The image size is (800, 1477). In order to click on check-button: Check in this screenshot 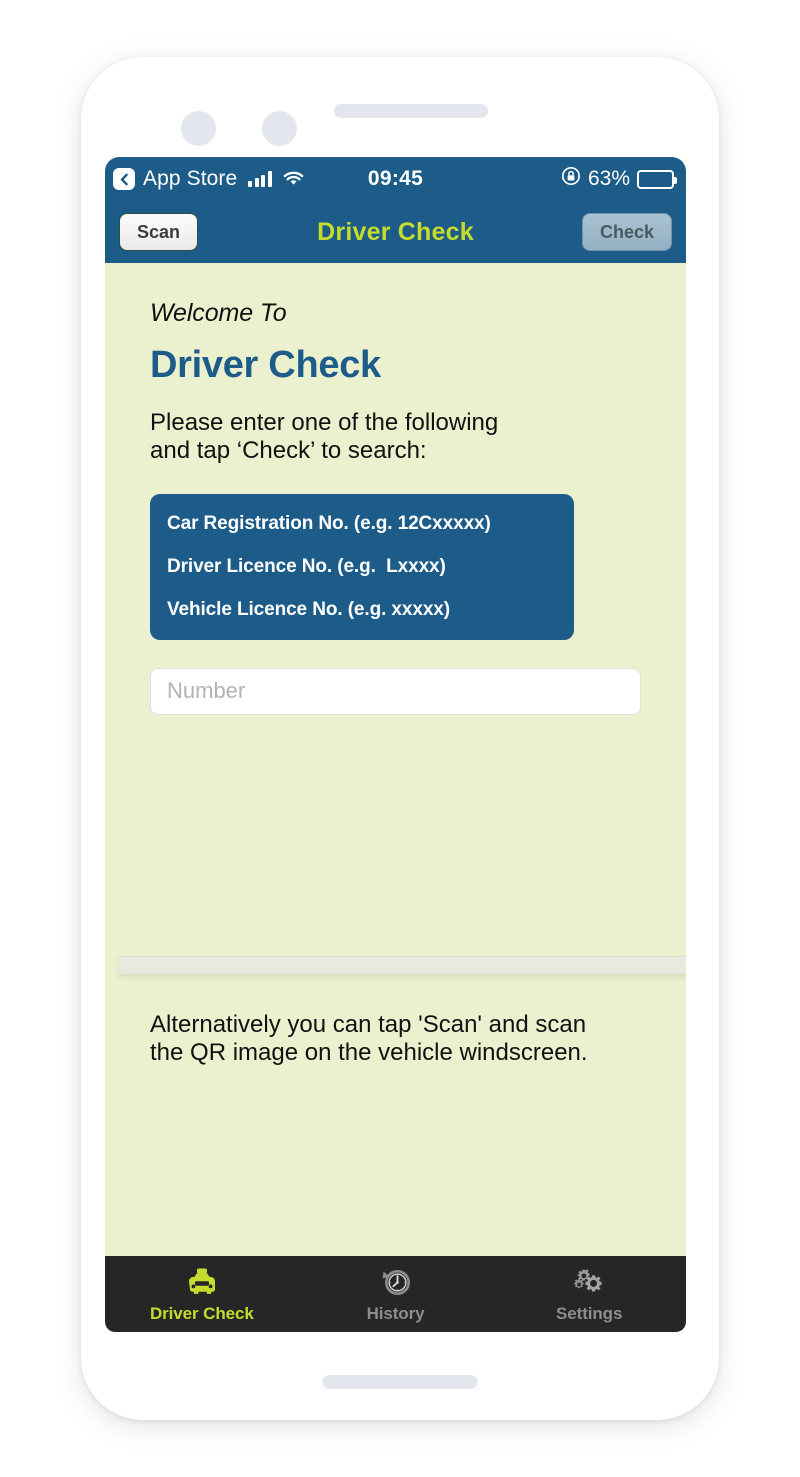, I will do `click(626, 232)`.